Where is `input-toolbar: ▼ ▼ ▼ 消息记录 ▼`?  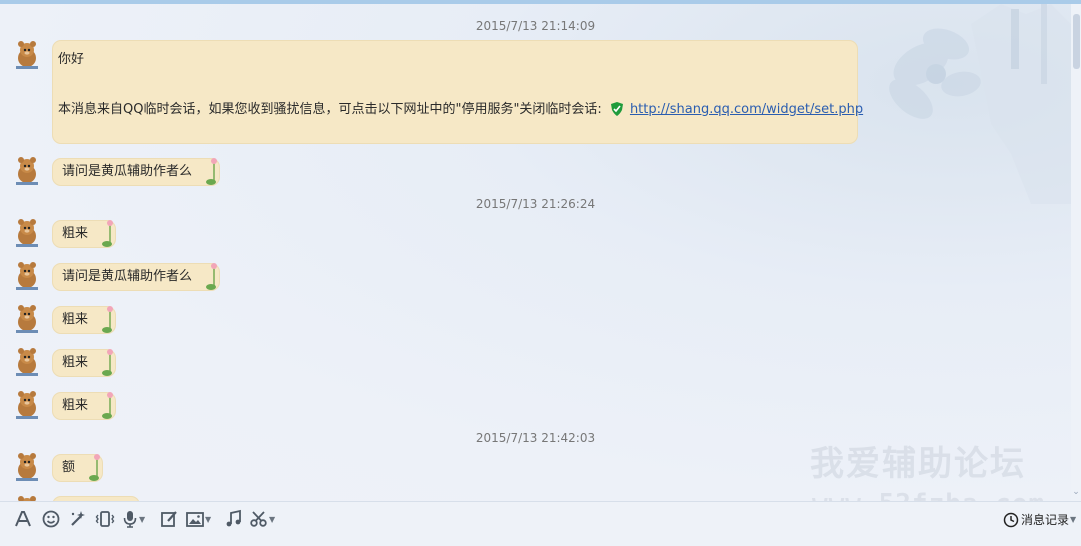 input-toolbar: ▼ ▼ ▼ 消息记录 ▼ is located at coordinates (540, 523).